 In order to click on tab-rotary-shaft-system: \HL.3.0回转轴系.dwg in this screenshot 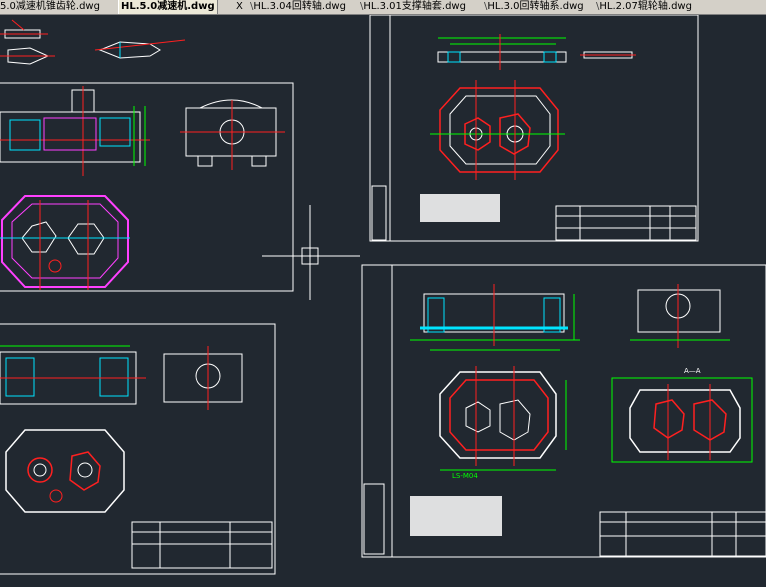, I will do `click(534, 7)`.